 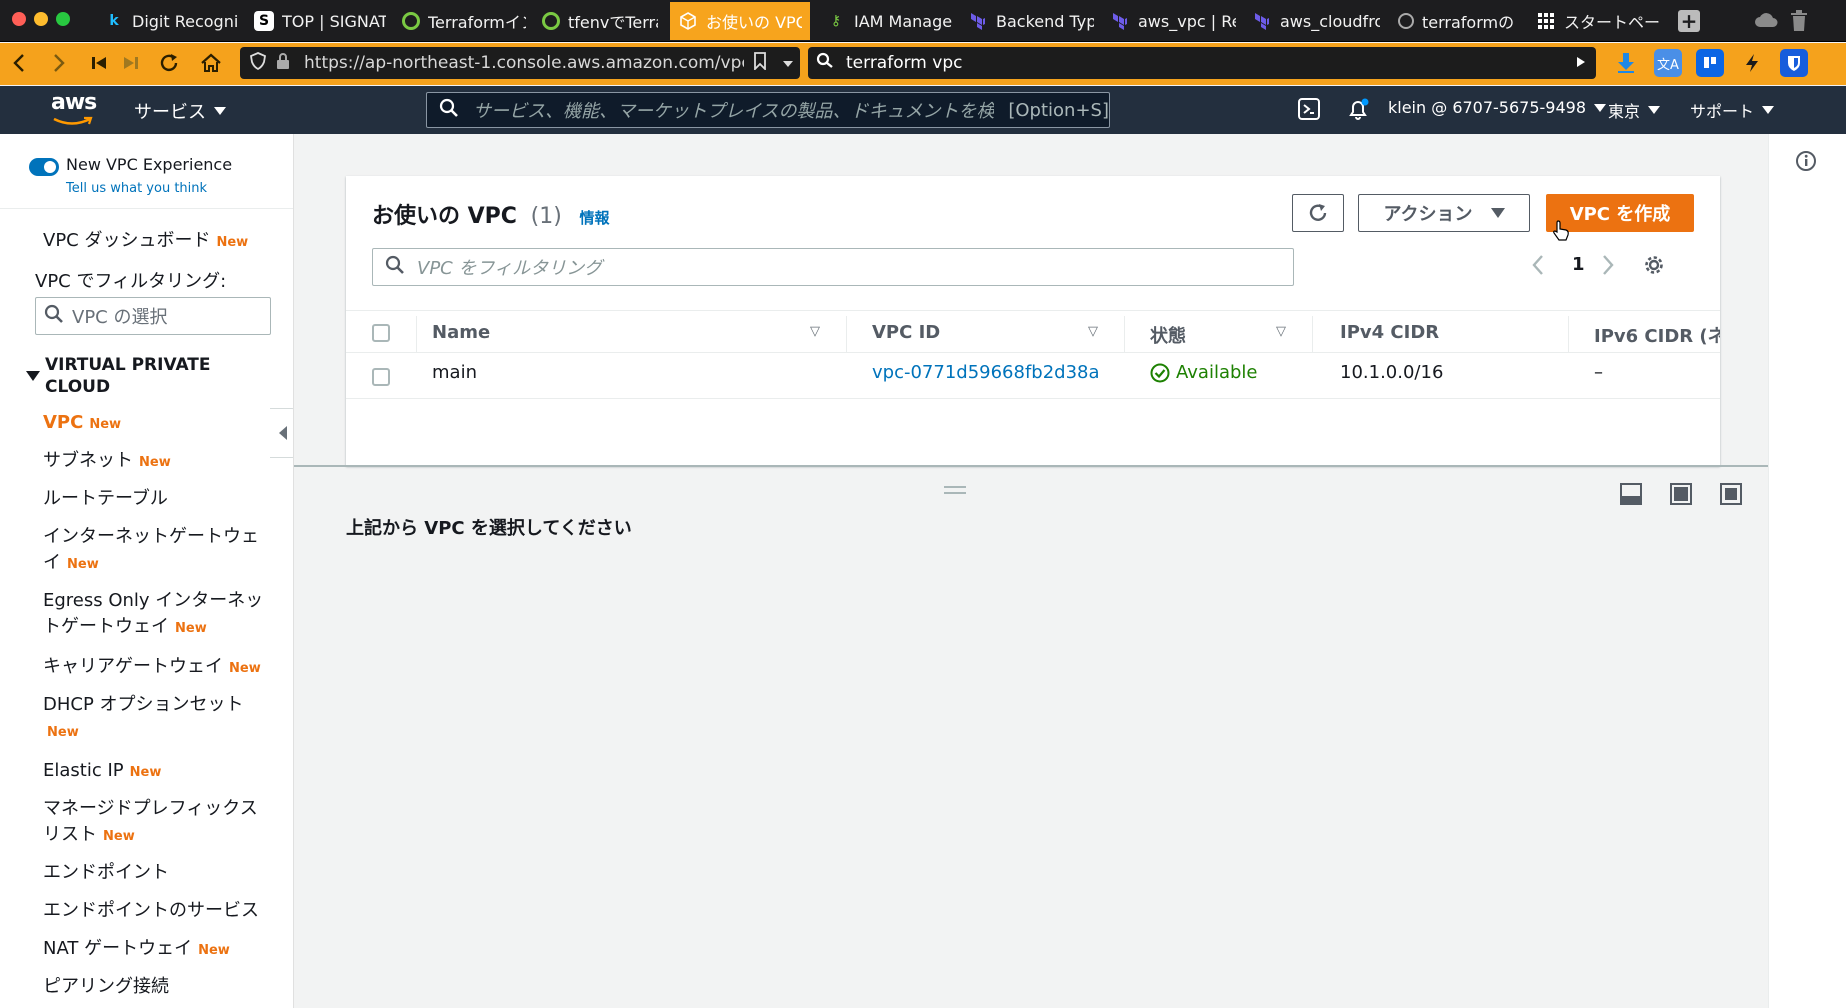 What do you see at coordinates (258, 63) in the screenshot?
I see `shield-icon` at bounding box center [258, 63].